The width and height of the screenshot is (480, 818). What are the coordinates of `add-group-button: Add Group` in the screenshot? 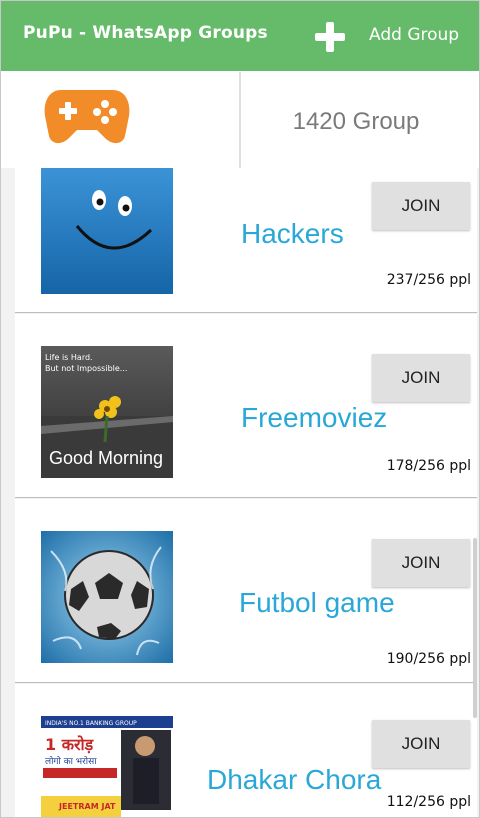 It's located at (394, 36).